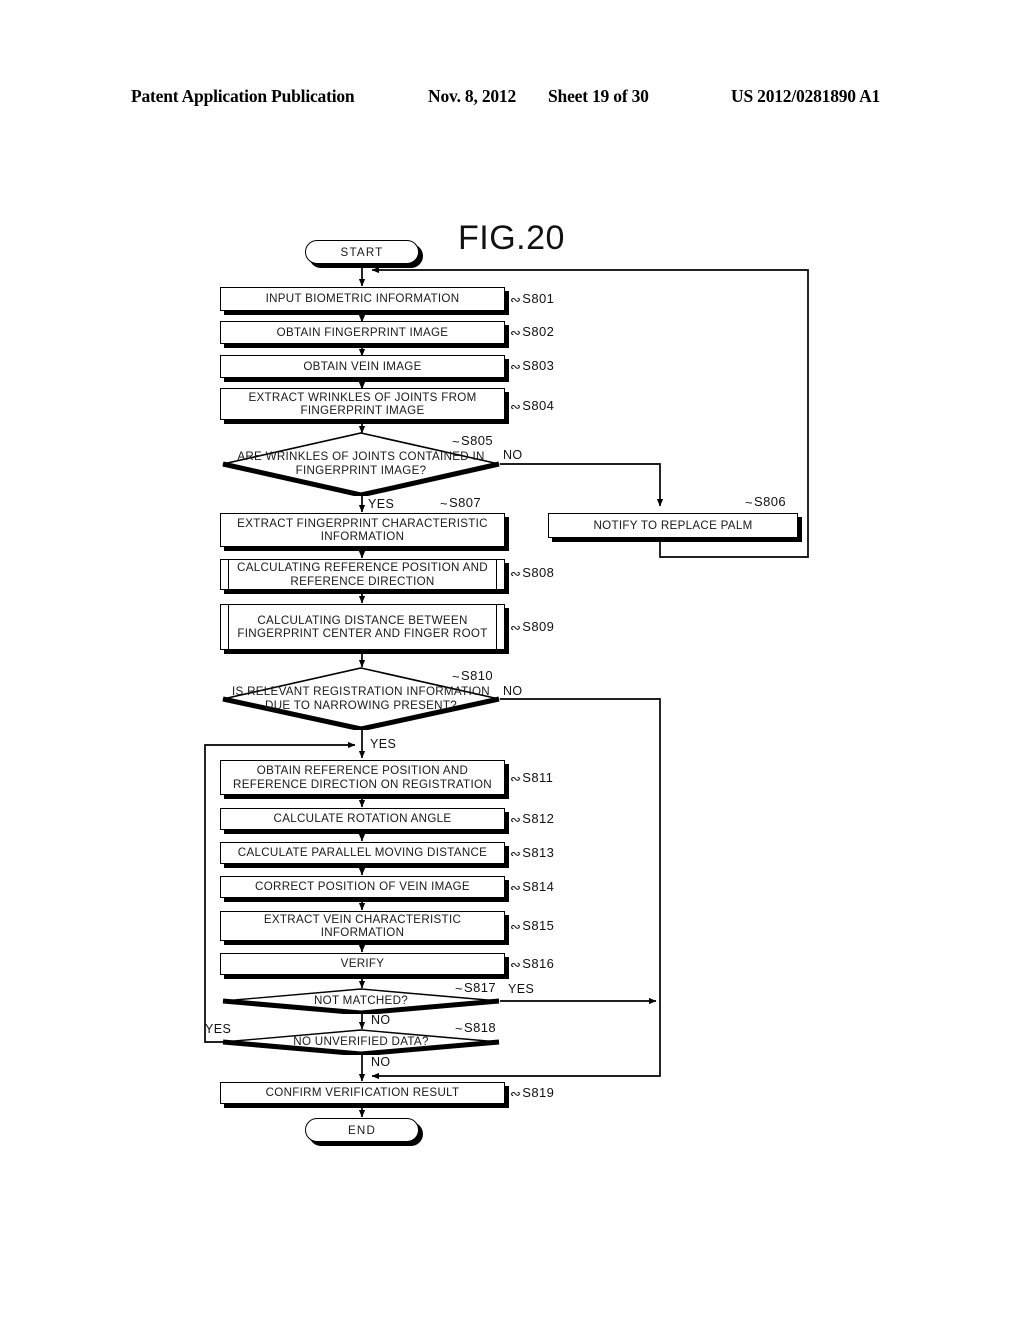 This screenshot has width=1024, height=1320. I want to click on step-ref-s812: ∾S812, so click(532, 819).